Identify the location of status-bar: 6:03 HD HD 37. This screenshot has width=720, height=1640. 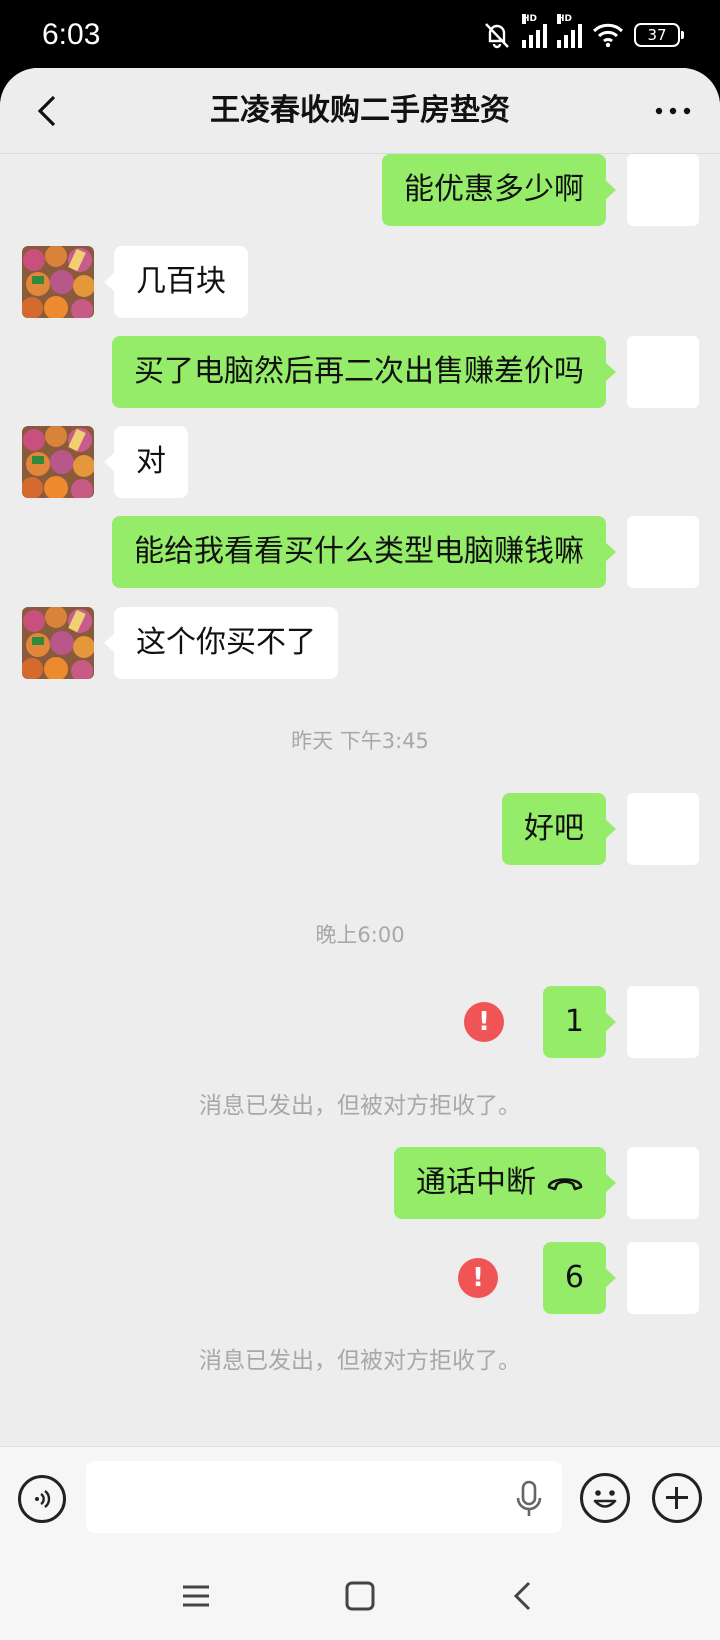
(360, 35).